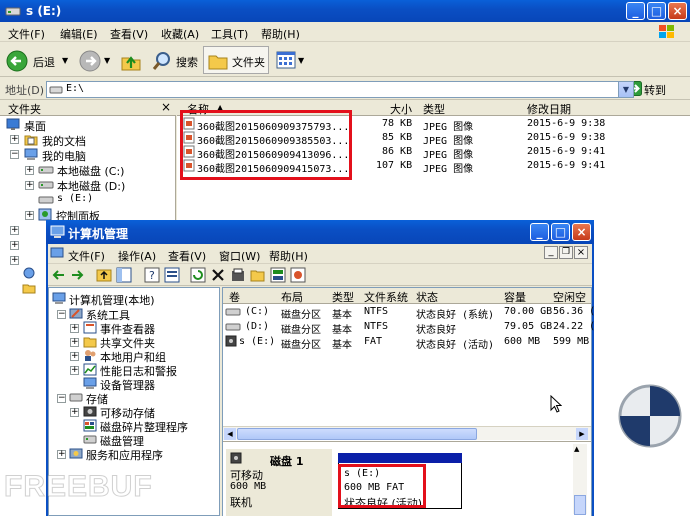 The image size is (690, 516). I want to click on scroll-thumb, so click(357, 434).